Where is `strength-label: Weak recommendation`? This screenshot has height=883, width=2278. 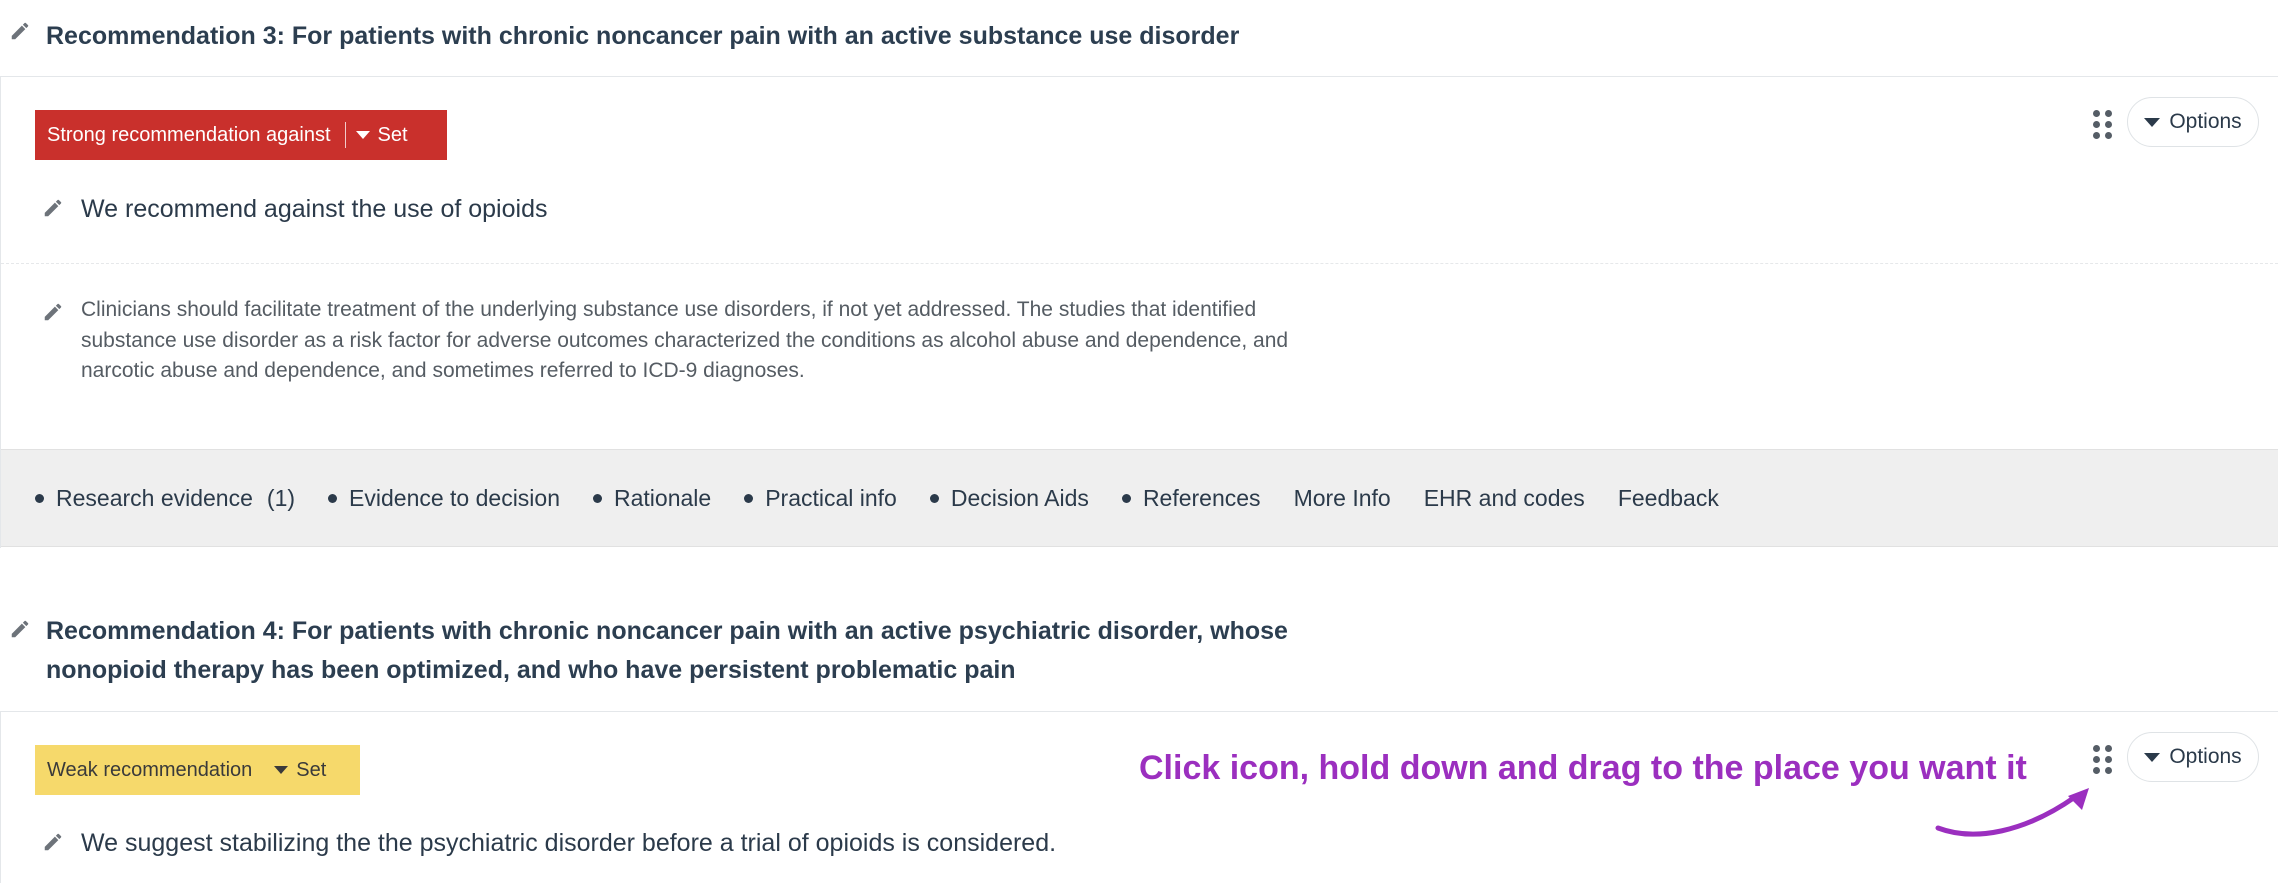
strength-label: Weak recommendation is located at coordinates (150, 769).